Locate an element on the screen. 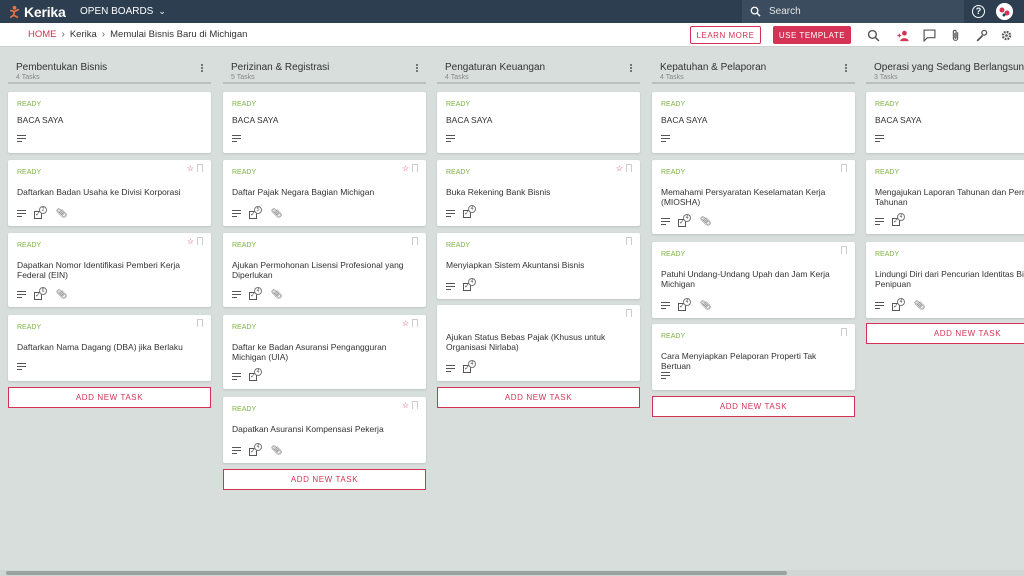  task-indicators: ✓ 4 is located at coordinates (247, 374).